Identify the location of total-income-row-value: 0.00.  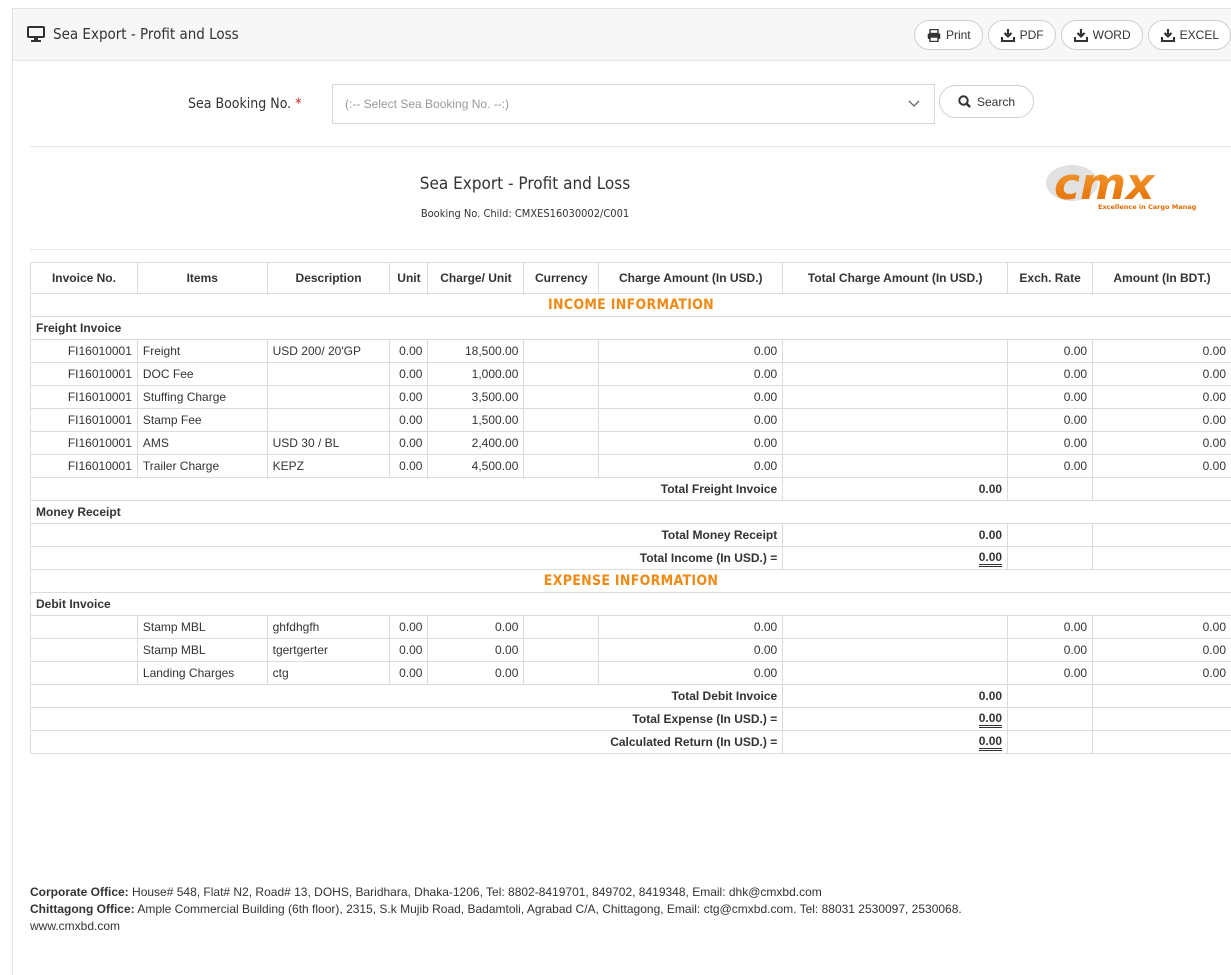
(990, 558).